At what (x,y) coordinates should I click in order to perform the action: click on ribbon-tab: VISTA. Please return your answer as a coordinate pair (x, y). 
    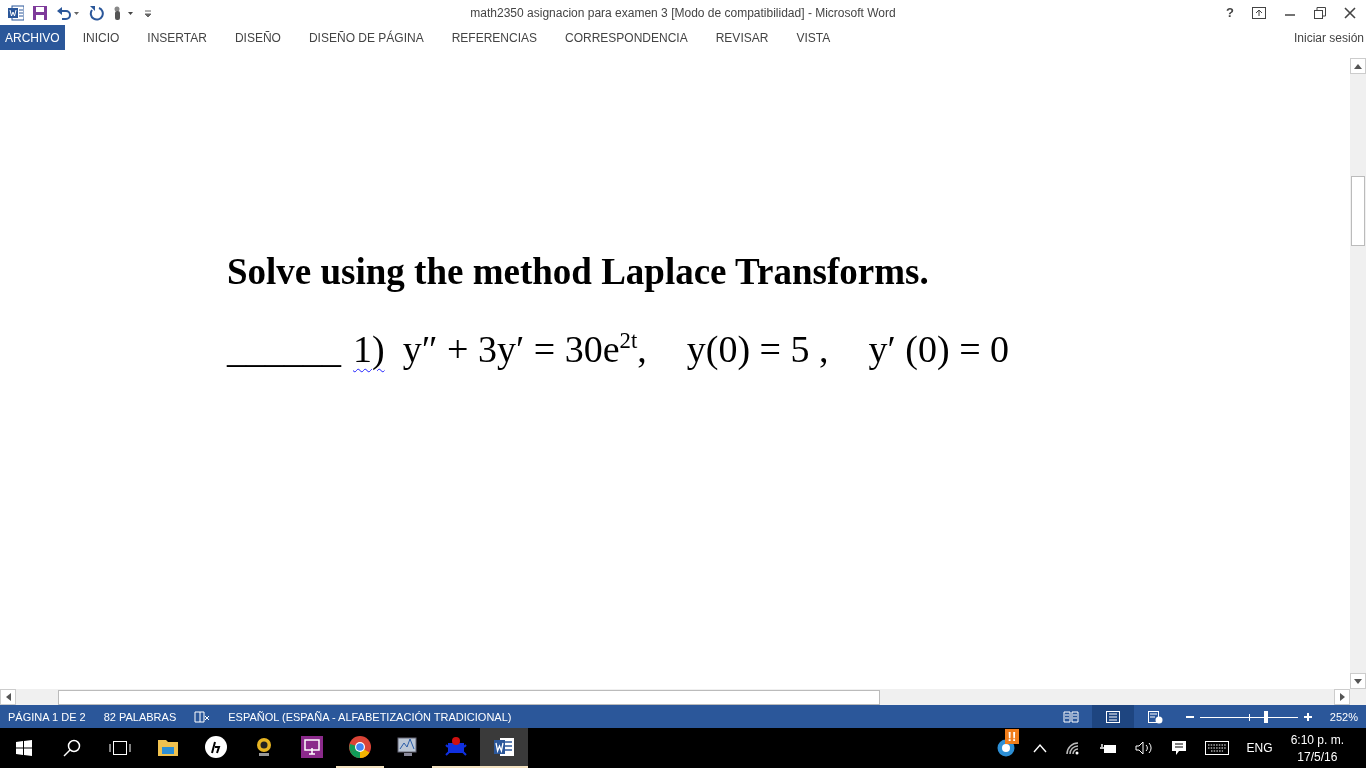
    Looking at the image, I should click on (813, 37).